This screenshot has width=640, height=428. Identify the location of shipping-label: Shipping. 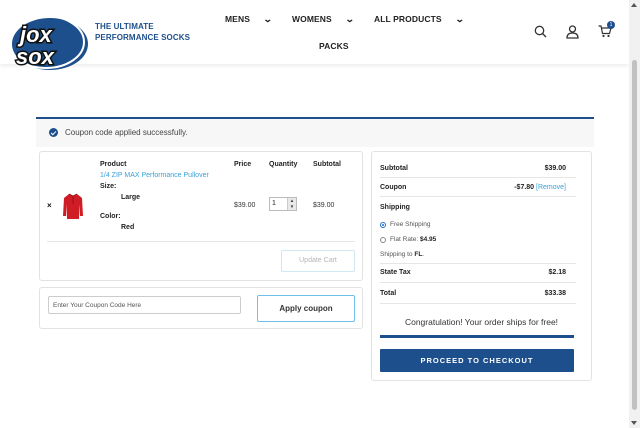
(395, 207).